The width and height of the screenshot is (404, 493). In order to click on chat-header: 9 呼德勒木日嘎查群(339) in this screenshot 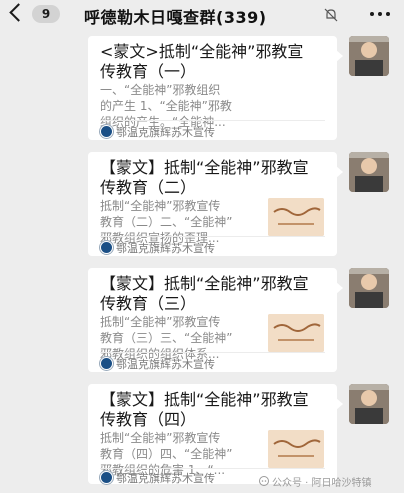, I will do `click(202, 15)`.